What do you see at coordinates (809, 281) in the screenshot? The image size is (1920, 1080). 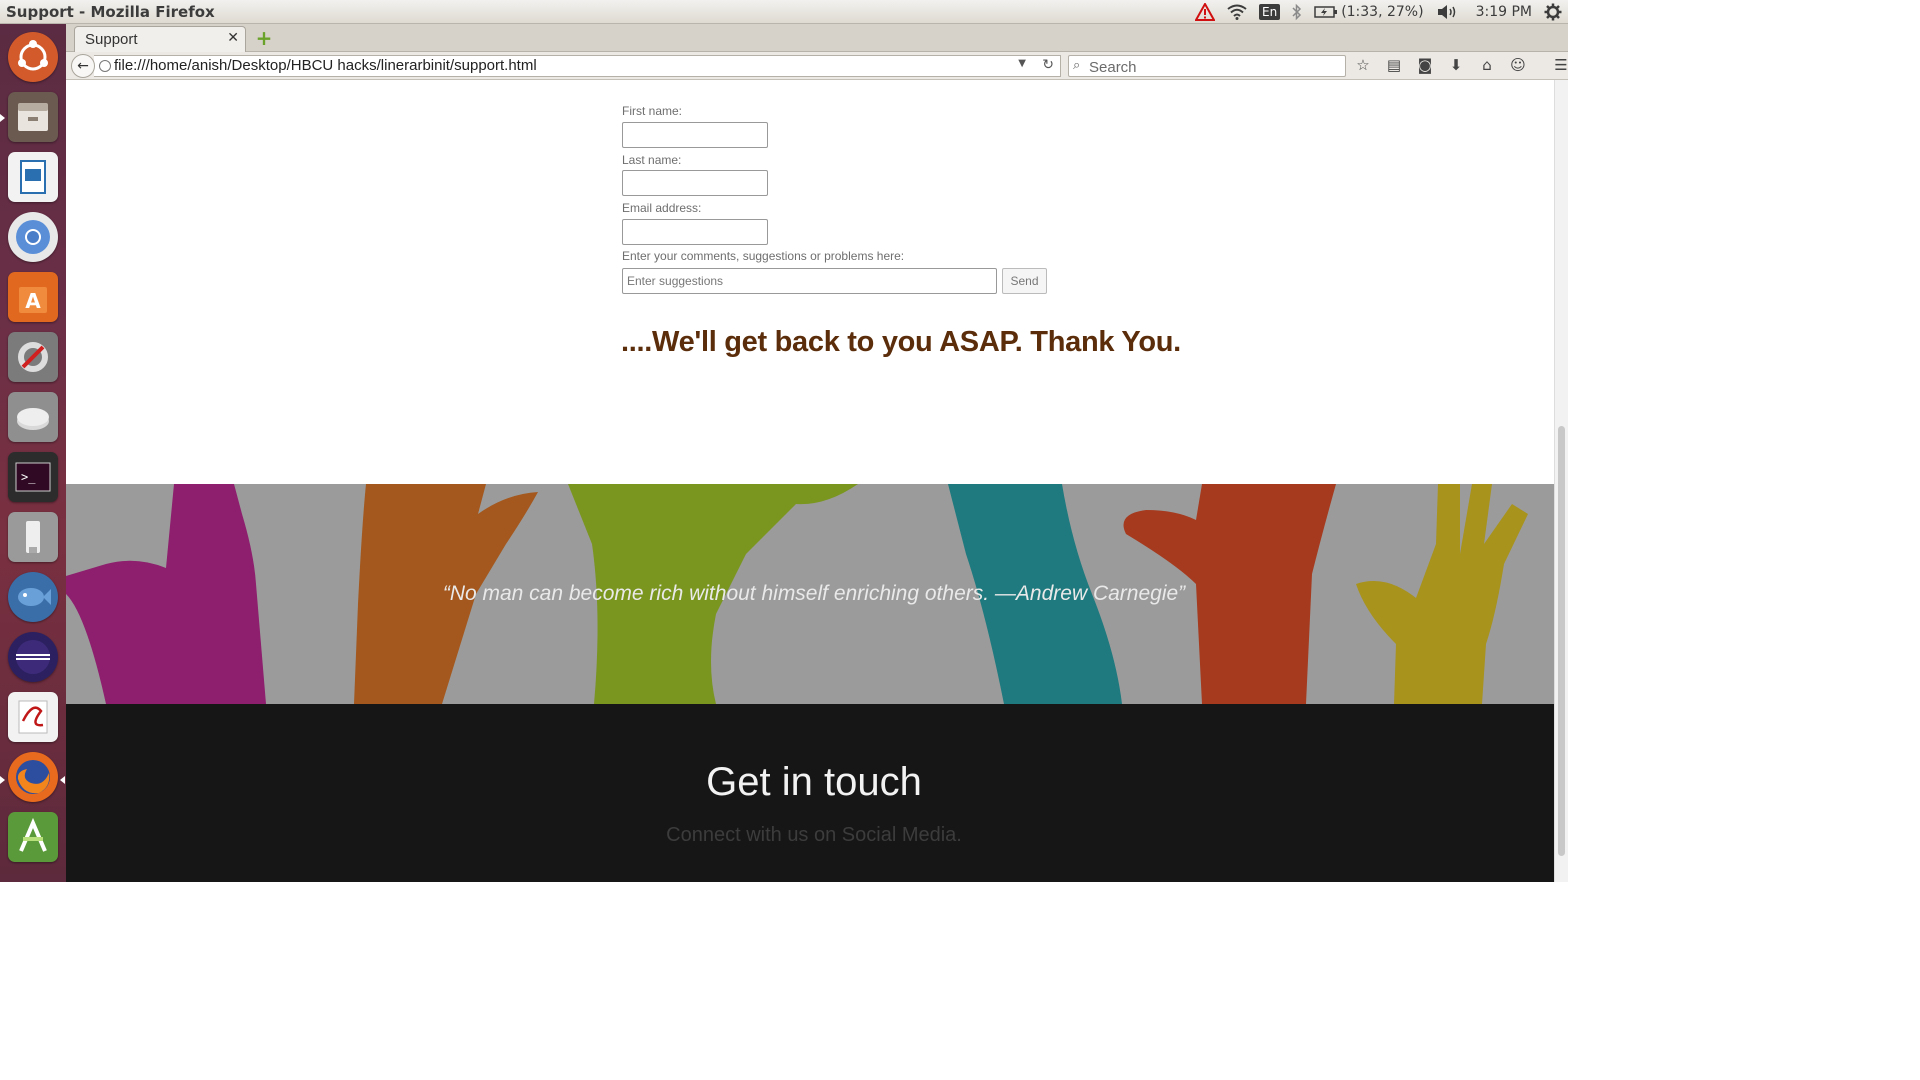 I see `suggestions-input` at bounding box center [809, 281].